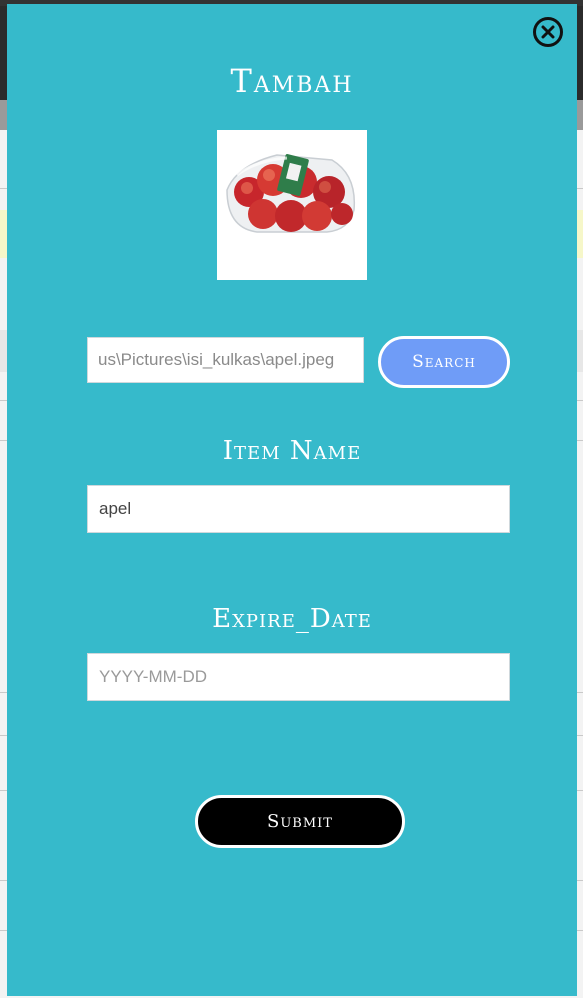 The width and height of the screenshot is (583, 998). What do you see at coordinates (300, 821) in the screenshot?
I see `submit-button: Submit` at bounding box center [300, 821].